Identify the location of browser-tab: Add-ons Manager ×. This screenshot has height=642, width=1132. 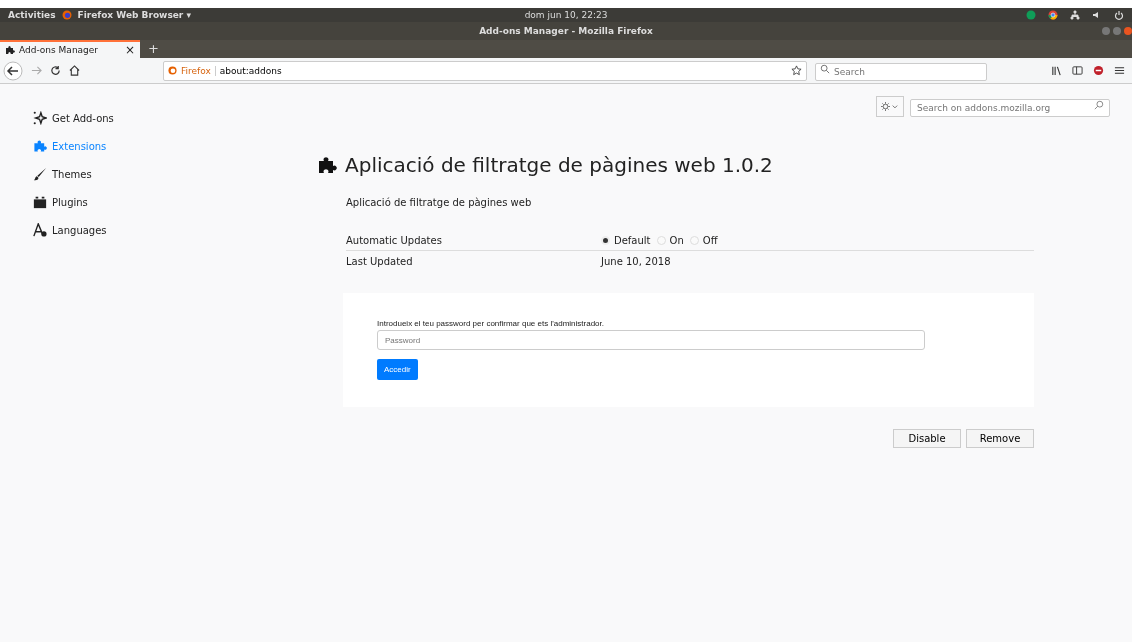
(70, 49).